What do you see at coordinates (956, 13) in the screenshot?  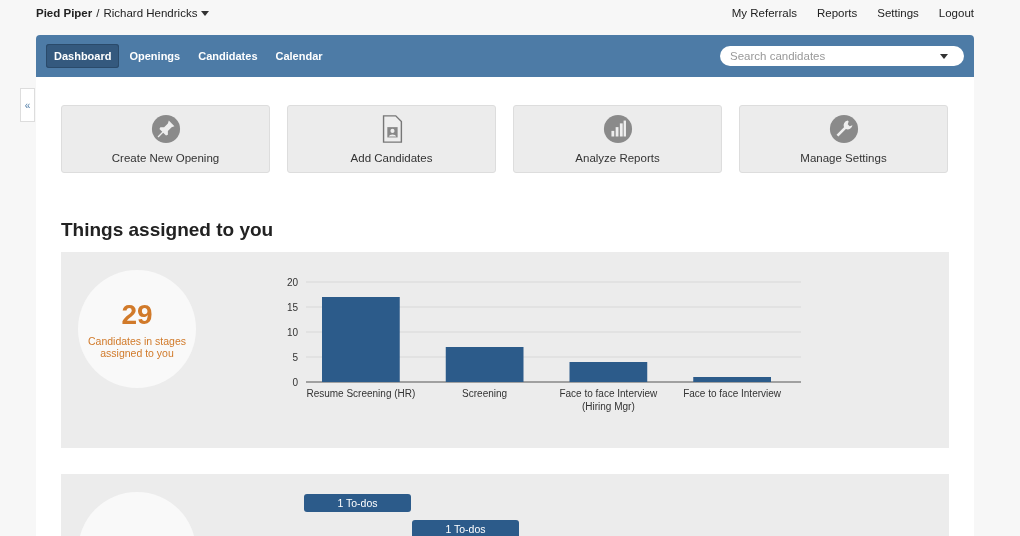 I see `header-link: Logout` at bounding box center [956, 13].